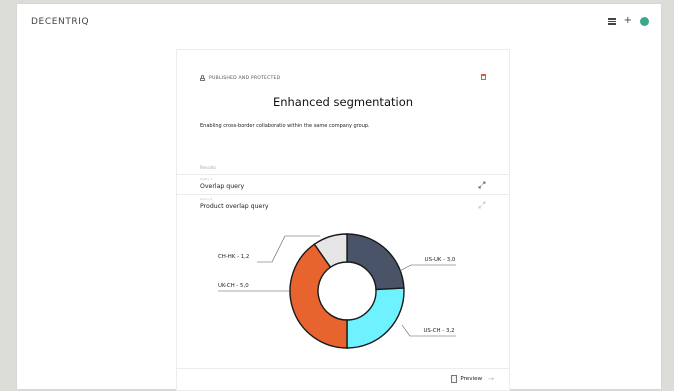 This screenshot has width=674, height=391. I want to click on arrow-right-icon: →, so click(491, 379).